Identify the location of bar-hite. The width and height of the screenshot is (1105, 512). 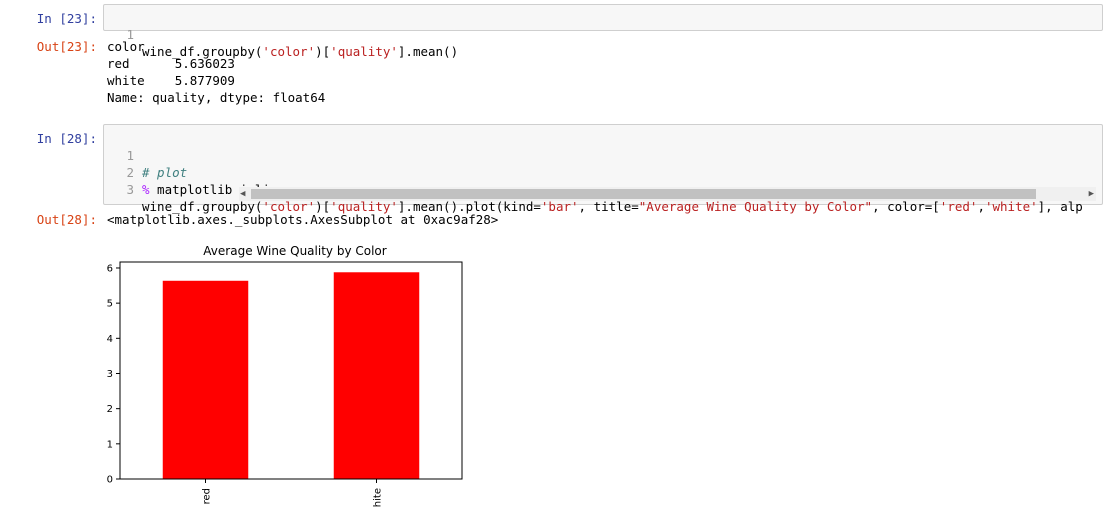
(376, 375).